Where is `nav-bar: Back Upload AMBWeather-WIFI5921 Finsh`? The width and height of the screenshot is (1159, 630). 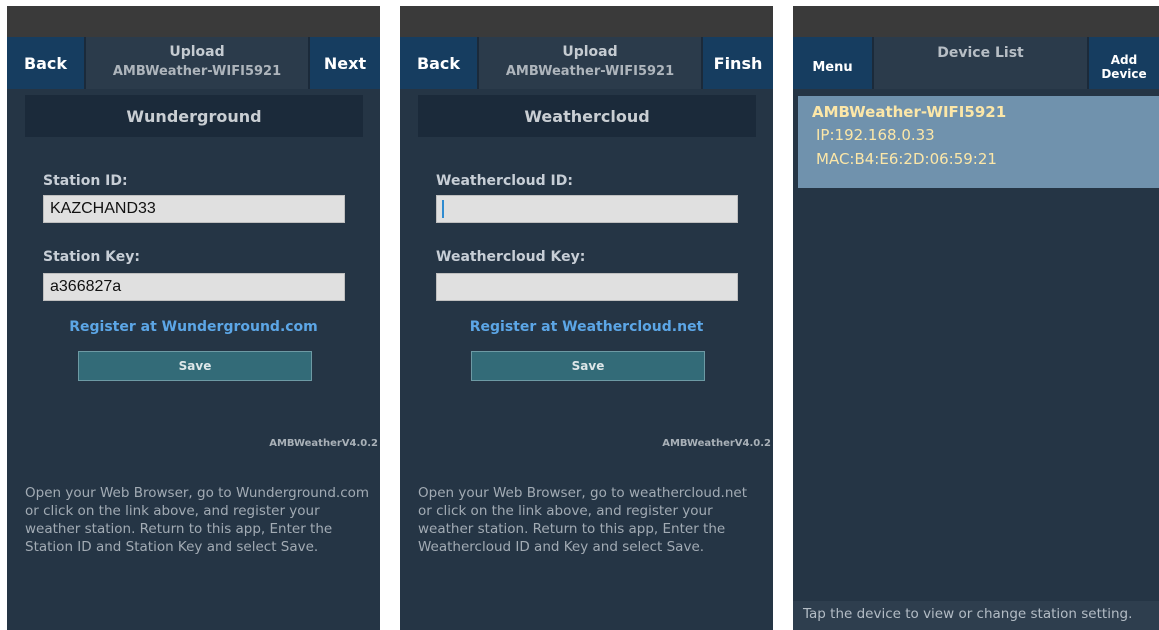
nav-bar: Back Upload AMBWeather-WIFI5921 Finsh is located at coordinates (586, 63).